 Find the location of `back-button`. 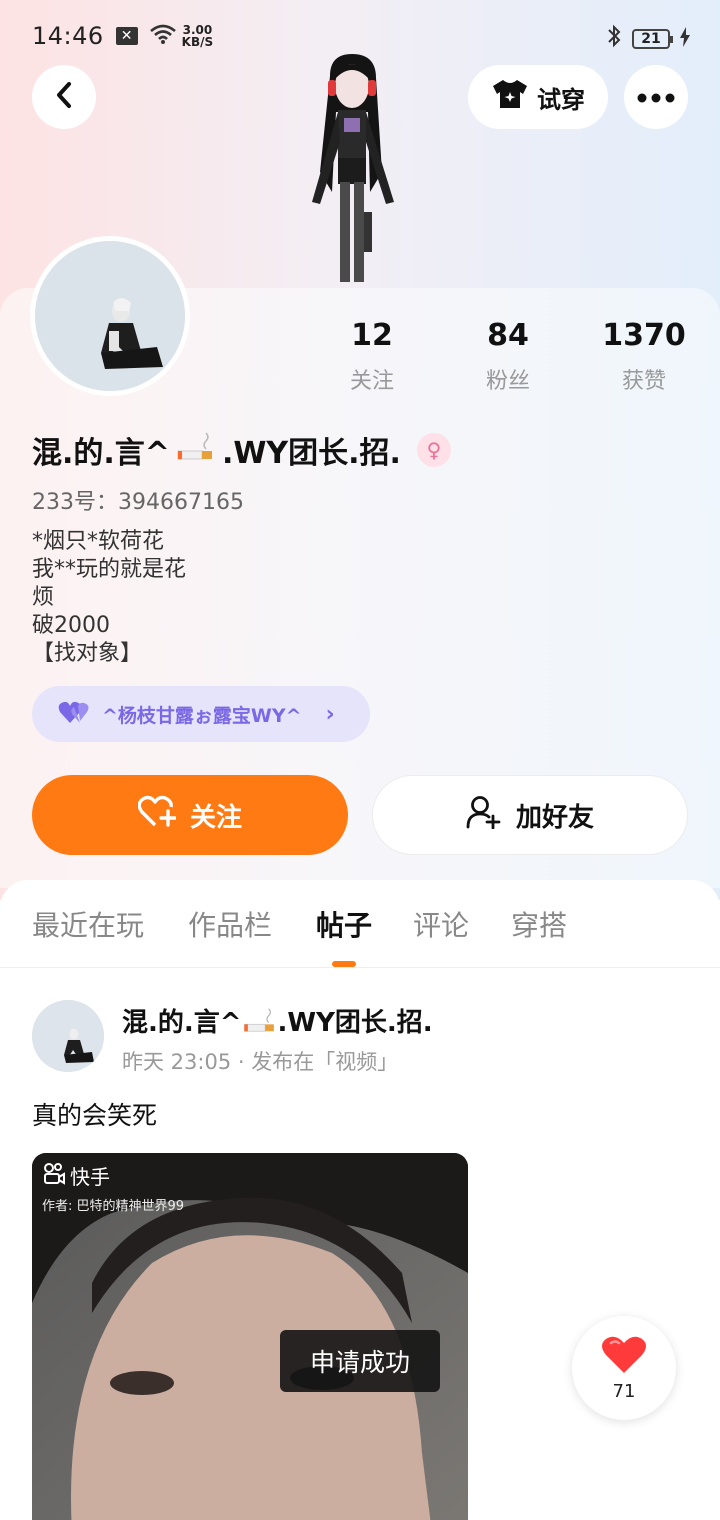

back-button is located at coordinates (64, 97).